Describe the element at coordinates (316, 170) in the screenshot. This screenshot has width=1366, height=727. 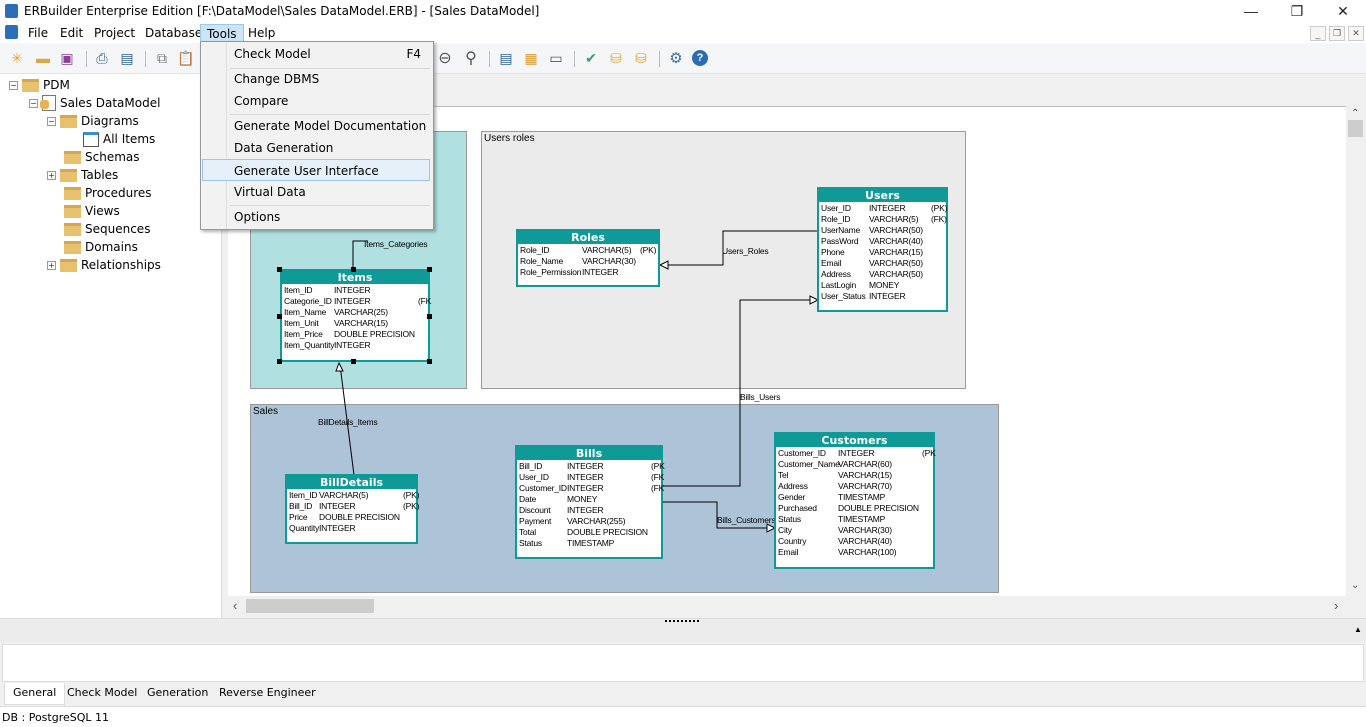
I see `menu-item-generate-user-interface: Generate User Interface` at that location.